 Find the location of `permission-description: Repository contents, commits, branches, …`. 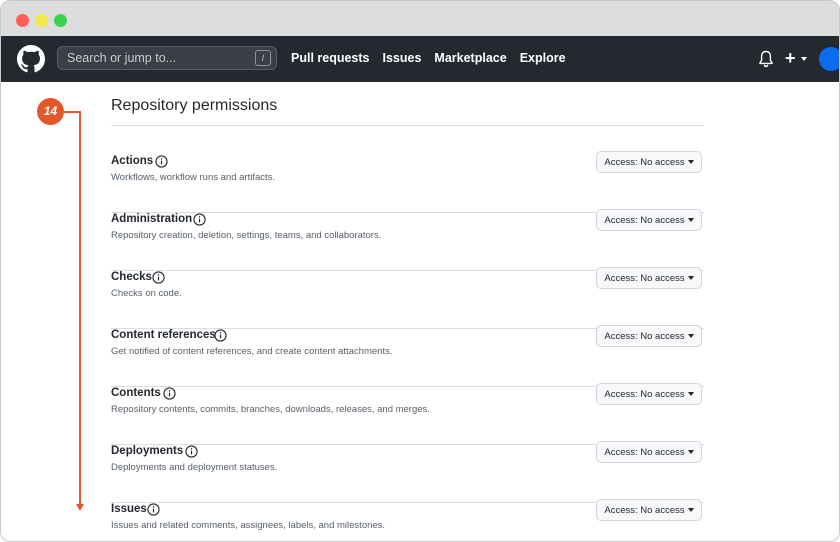

permission-description: Repository contents, commits, branches, … is located at coordinates (270, 409).